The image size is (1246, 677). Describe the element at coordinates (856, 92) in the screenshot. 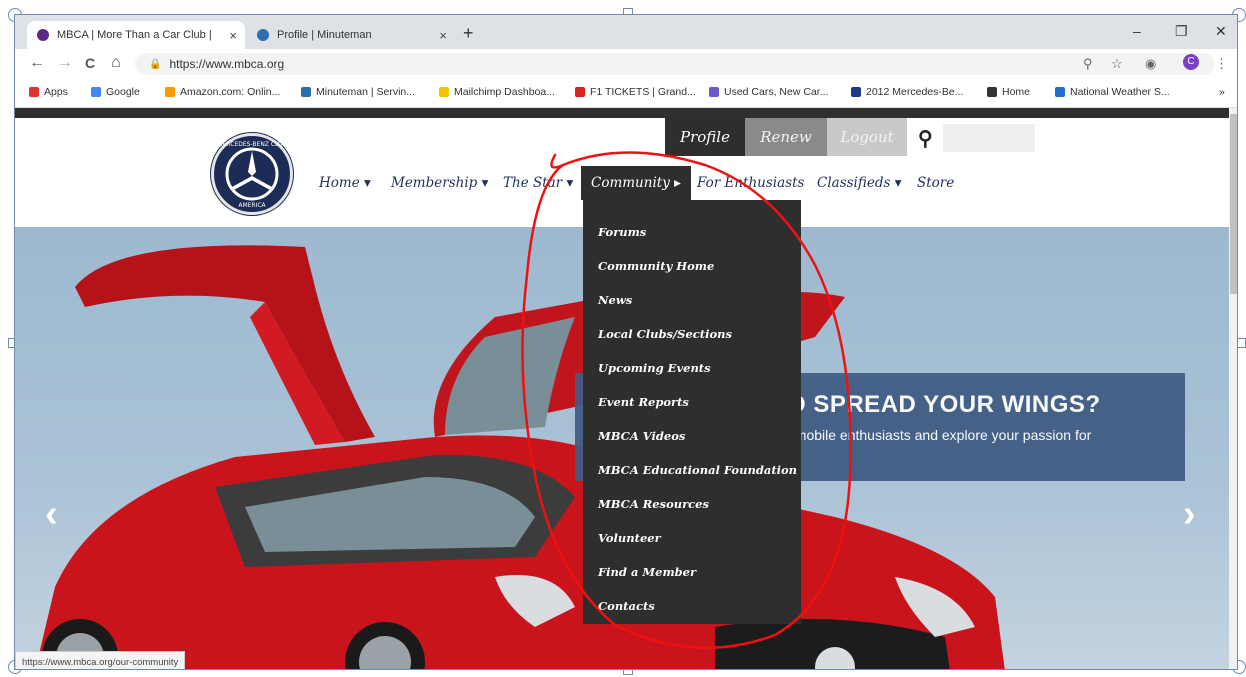

I see `mercedes-icon` at that location.